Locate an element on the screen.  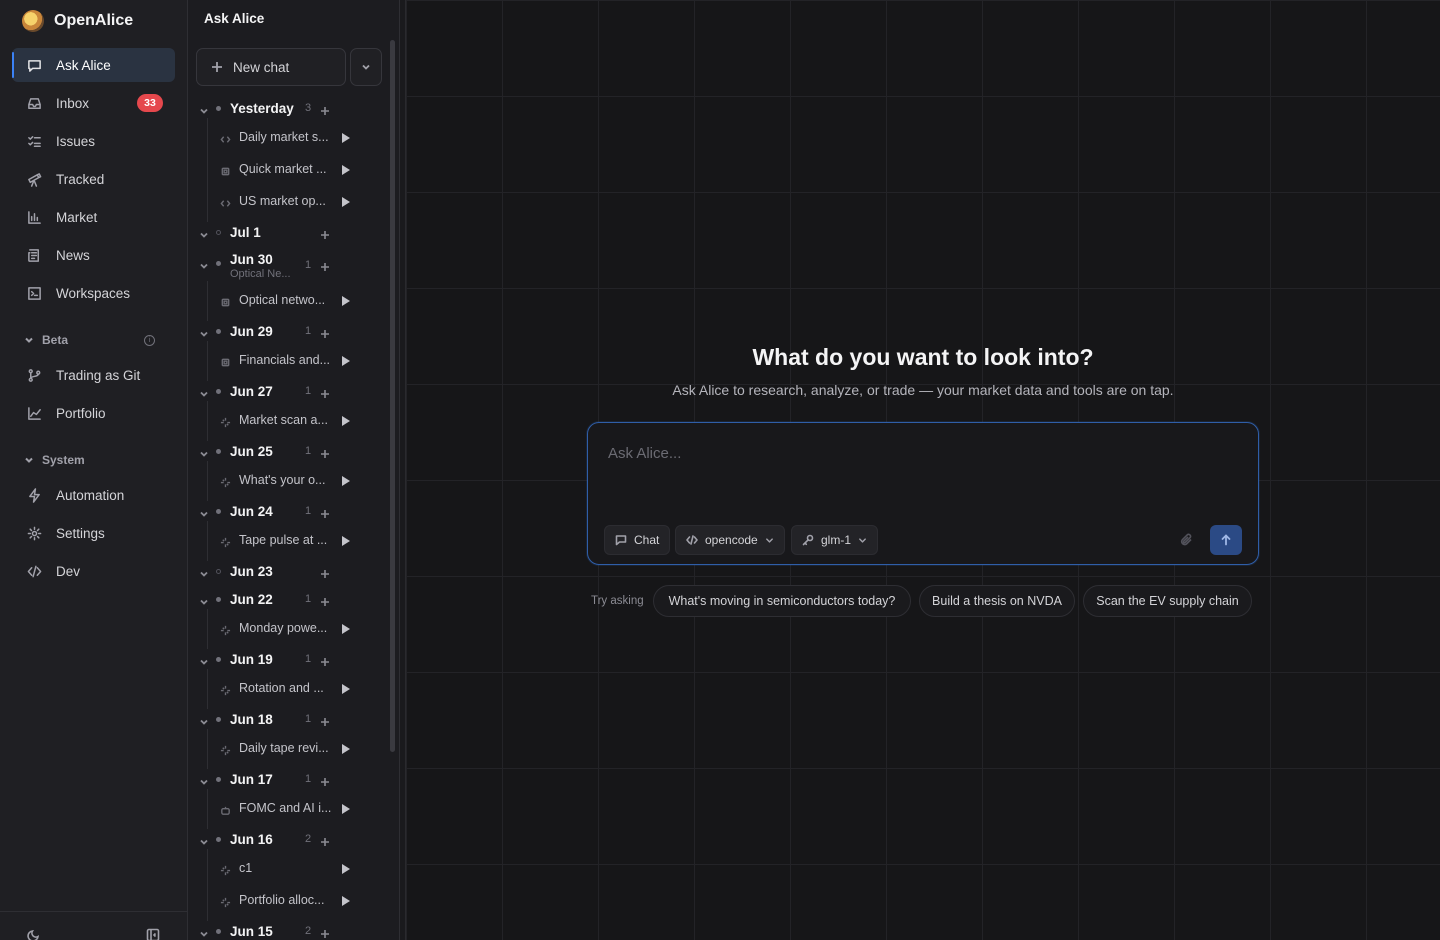
sidebar-item-inbox: Inbox 33 is located at coordinates (93, 103).